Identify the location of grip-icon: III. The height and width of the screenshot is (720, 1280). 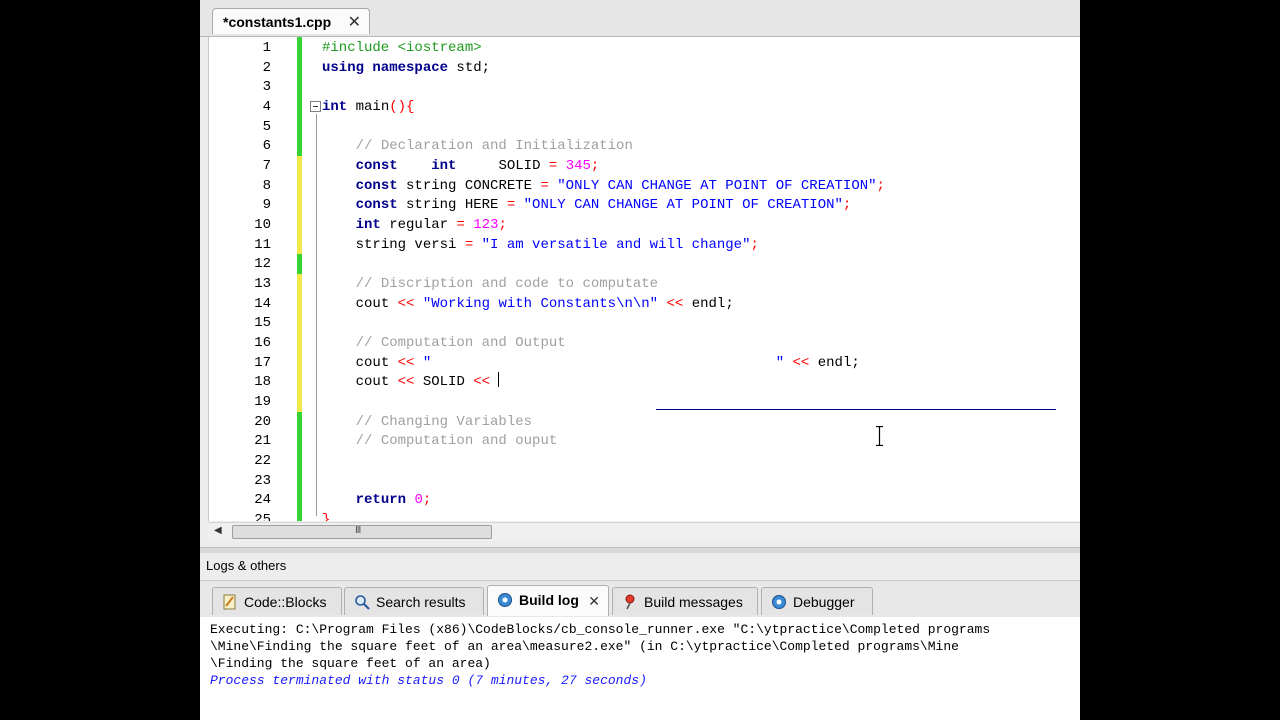
(358, 530).